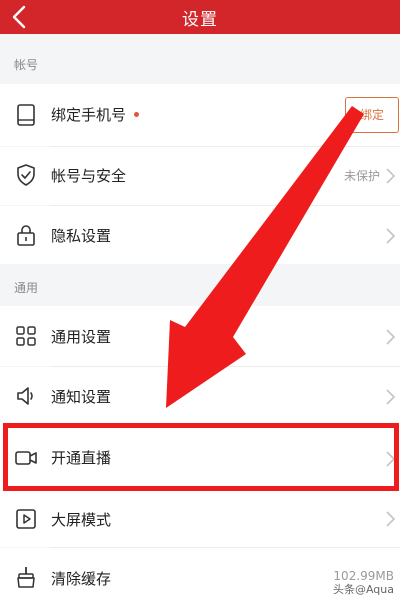 The height and width of the screenshot is (600, 400). I want to click on settings-row-label: 清除缓存, so click(81, 579).